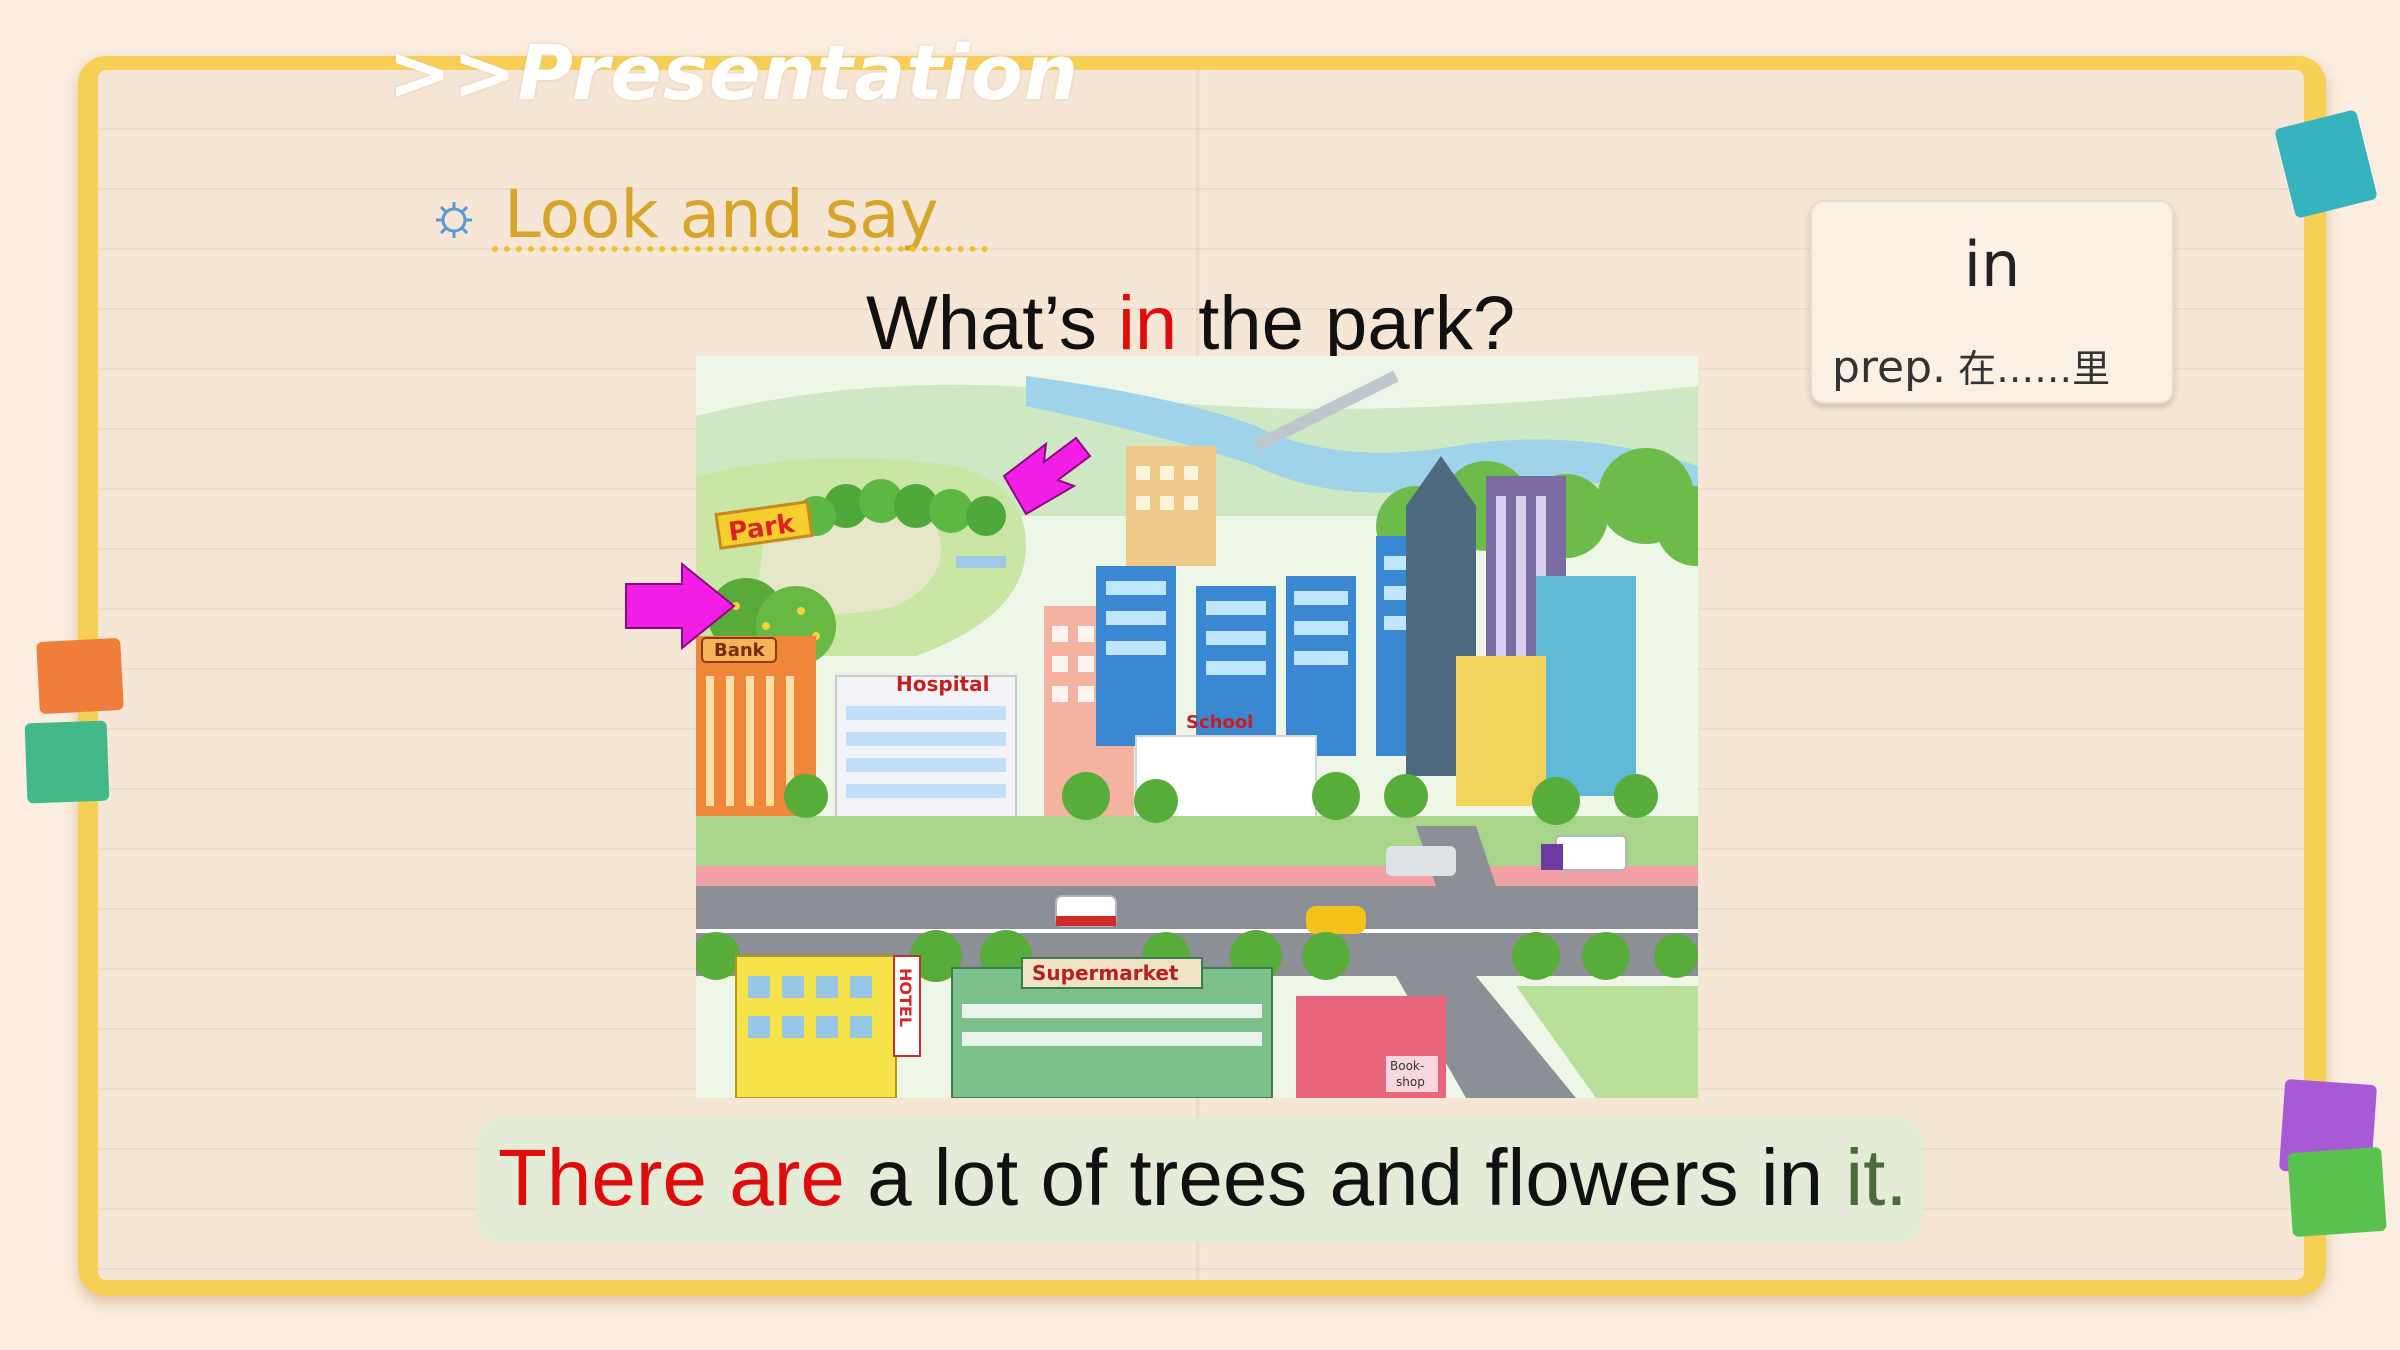  I want to click on look-and-say-text: Look and say, so click(721, 214).